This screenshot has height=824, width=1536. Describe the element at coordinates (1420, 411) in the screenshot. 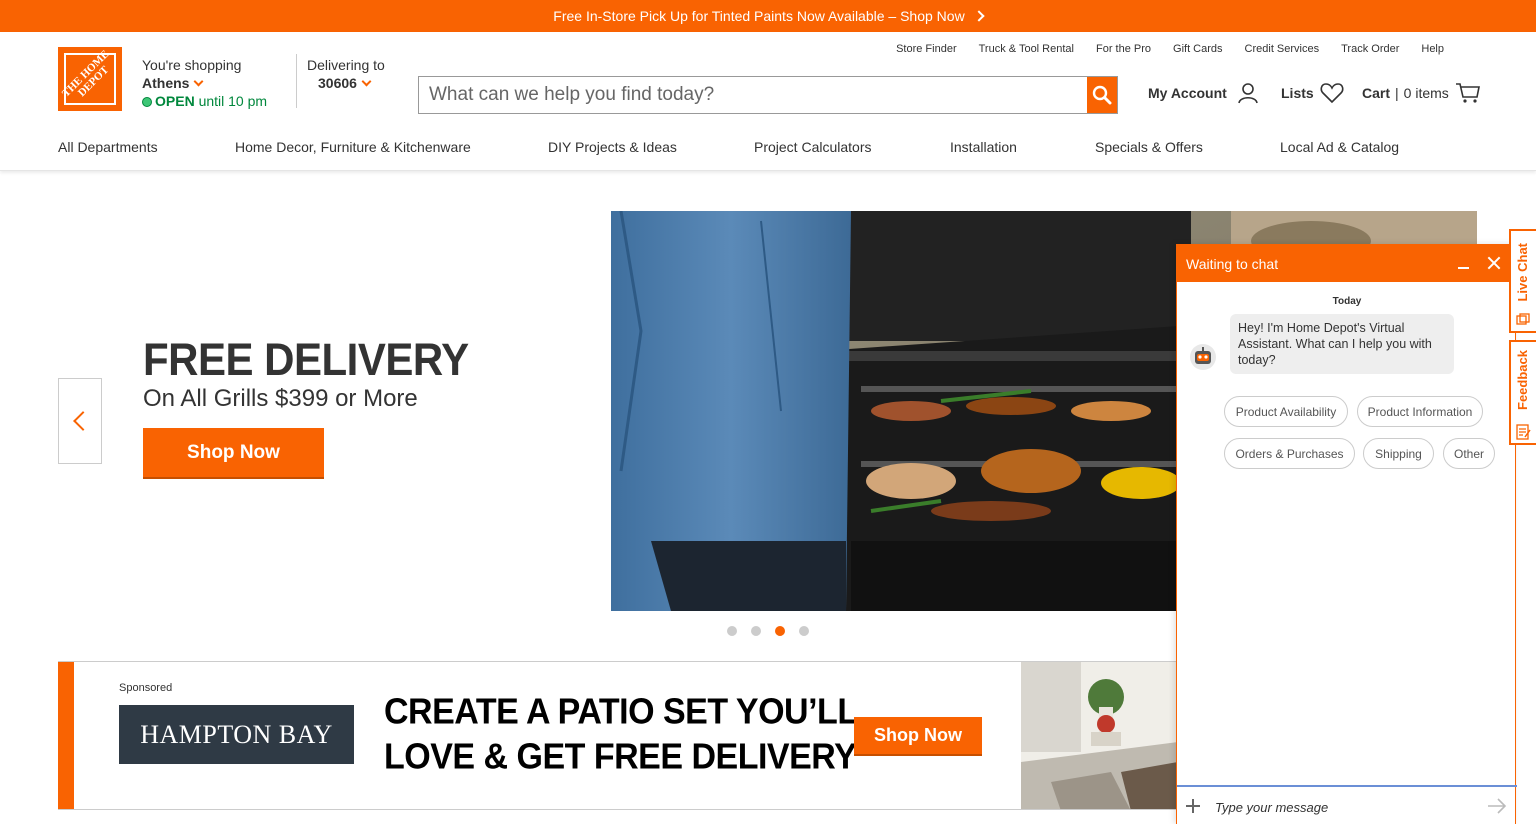

I see `chat-option-product-information: Product Information` at that location.